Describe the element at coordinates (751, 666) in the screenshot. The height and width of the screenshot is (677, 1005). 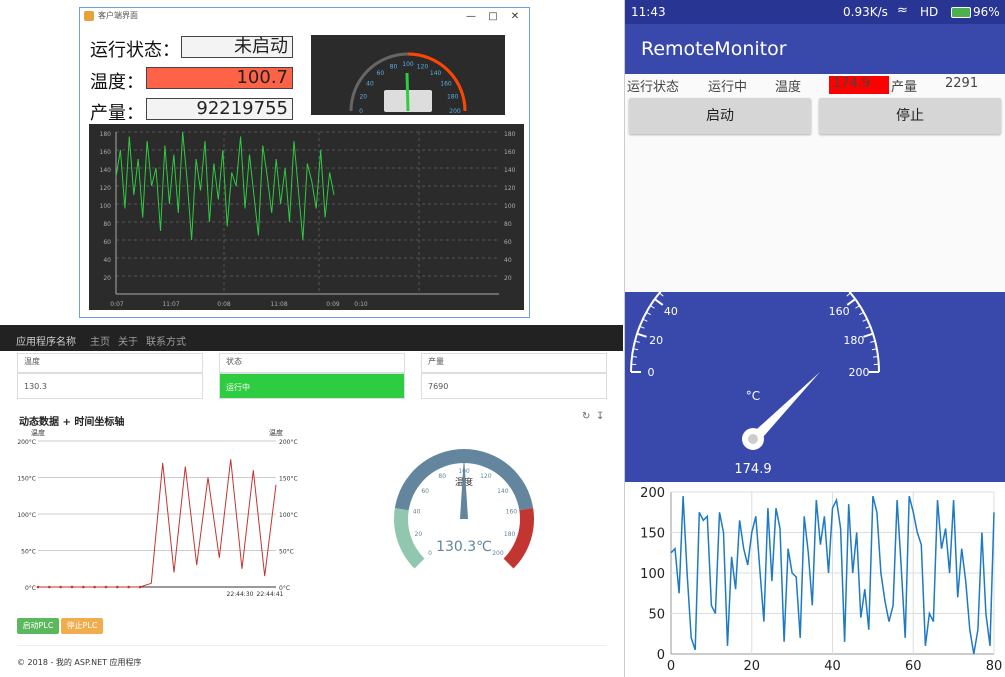
I see `x-tick: 20` at that location.